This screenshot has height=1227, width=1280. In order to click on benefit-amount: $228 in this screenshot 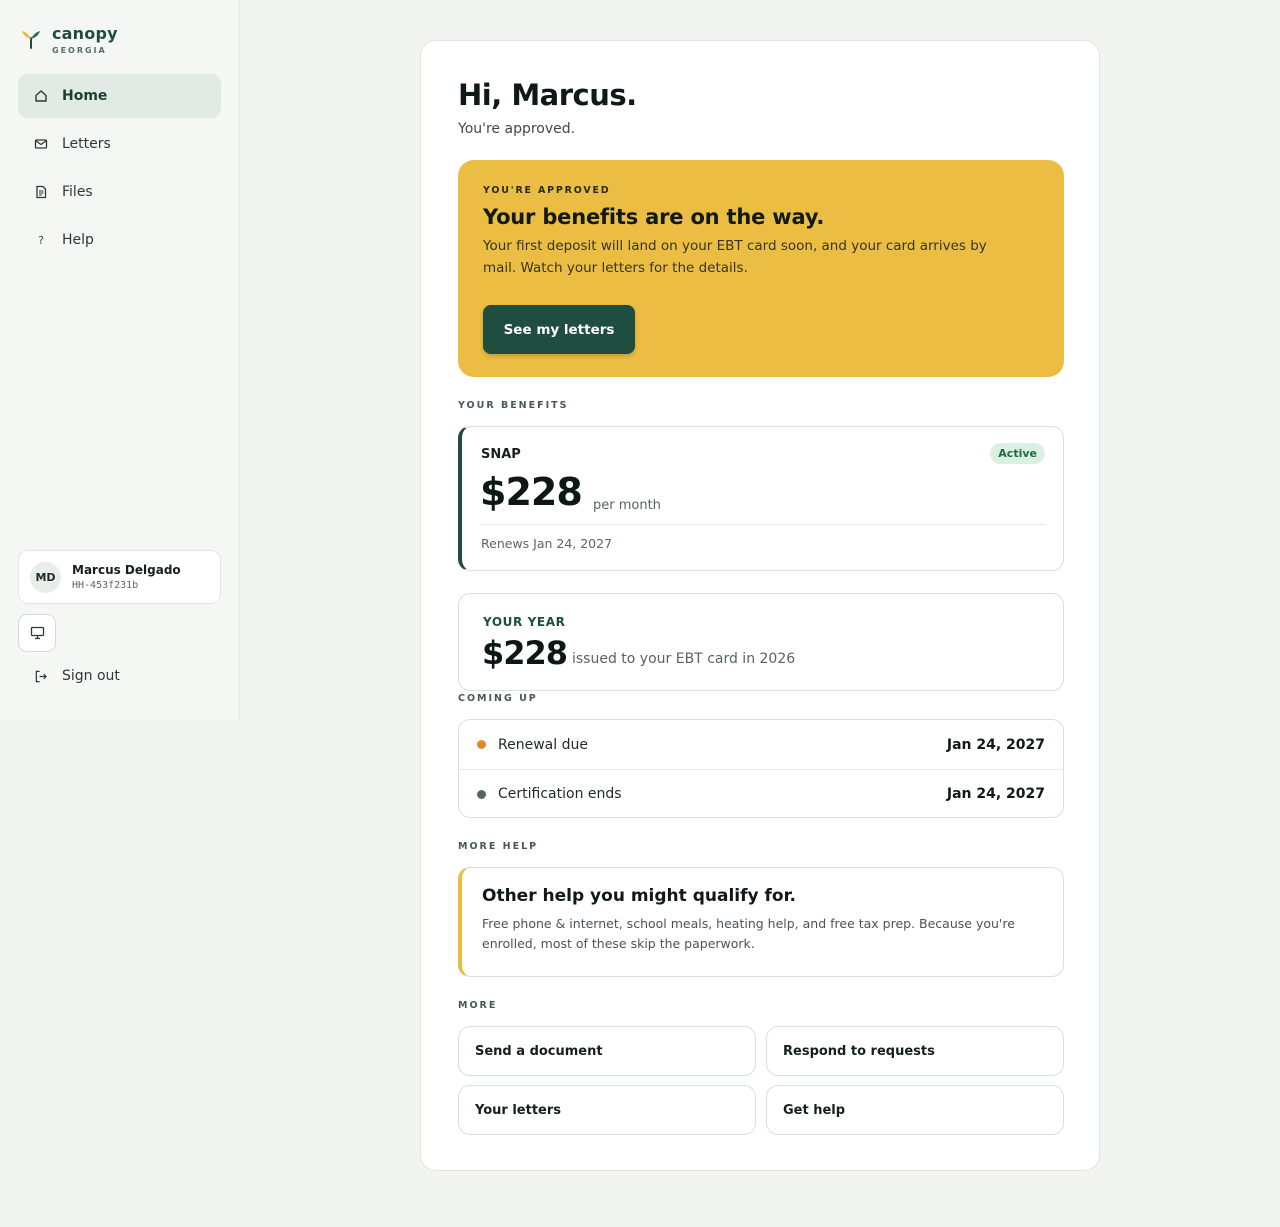, I will do `click(531, 492)`.